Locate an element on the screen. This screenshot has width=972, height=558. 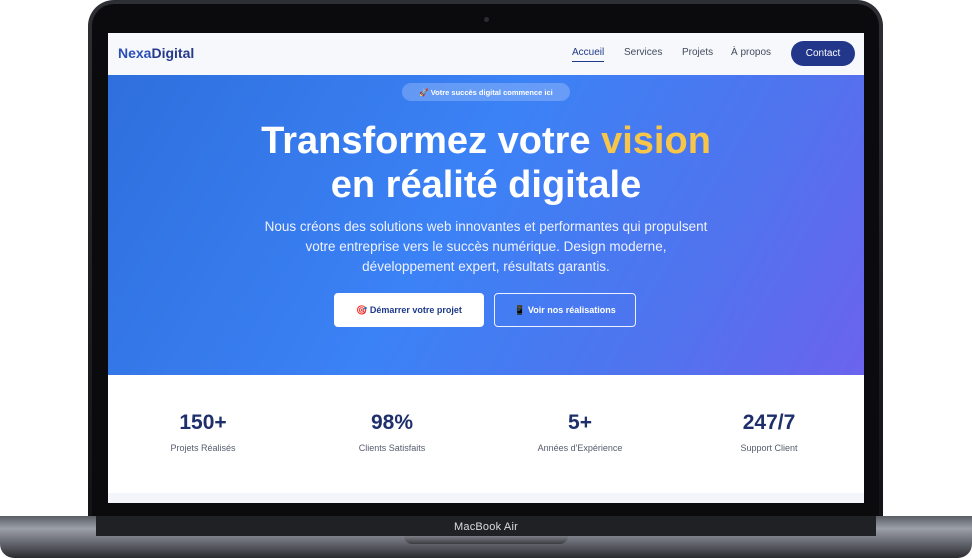
start-project-button: 🎯 Démarrer votre projet is located at coordinates (409, 310).